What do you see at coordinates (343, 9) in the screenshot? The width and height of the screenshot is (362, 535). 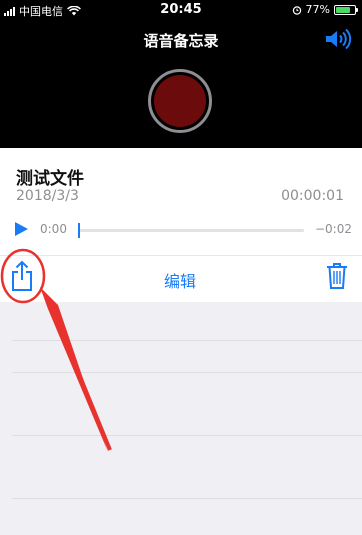 I see `battery-fill` at bounding box center [343, 9].